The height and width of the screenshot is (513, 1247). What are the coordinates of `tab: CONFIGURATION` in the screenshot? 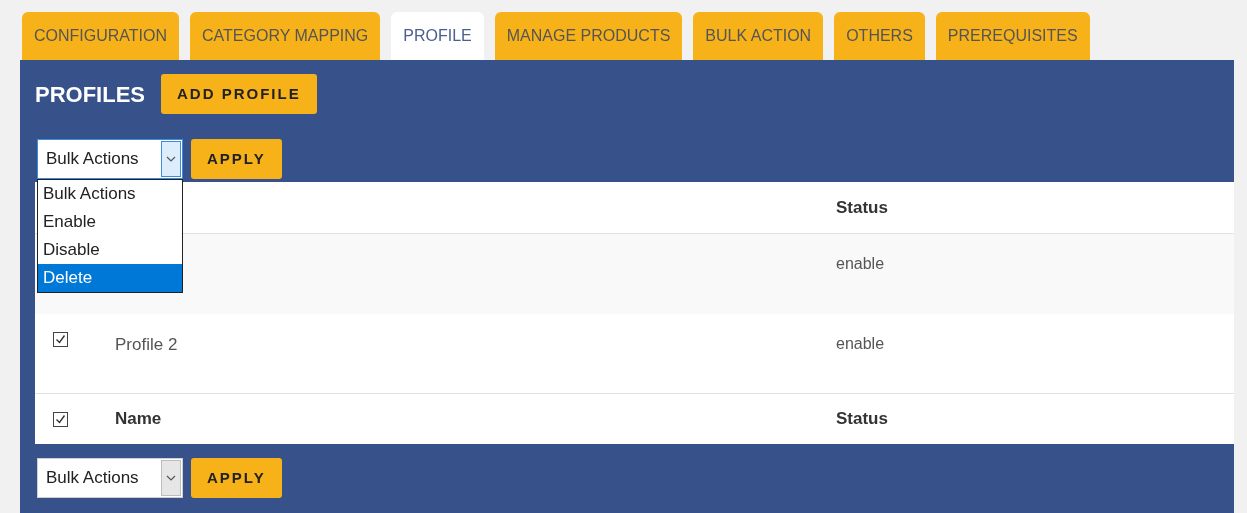 It's located at (101, 36).